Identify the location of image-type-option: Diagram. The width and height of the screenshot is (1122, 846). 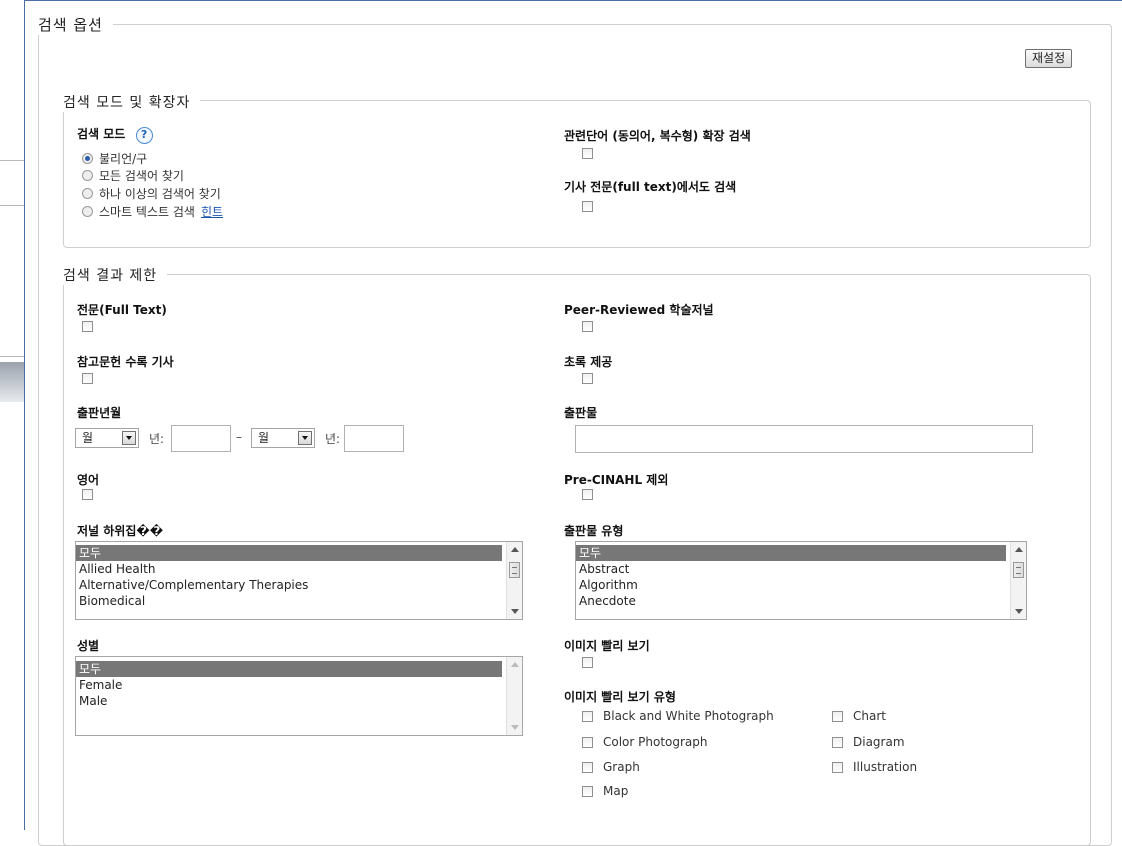
(868, 742).